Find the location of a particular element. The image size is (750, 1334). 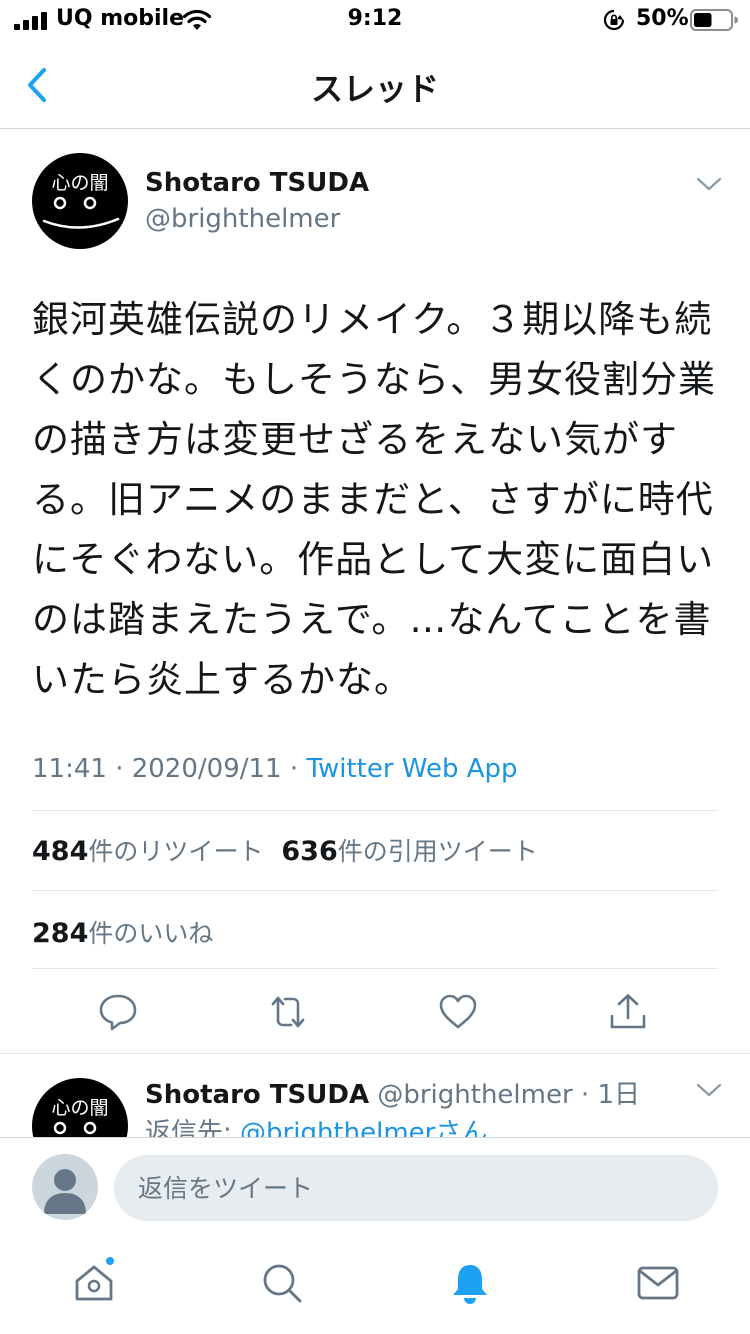

like-stat: 284件のいいね is located at coordinates (122, 932).